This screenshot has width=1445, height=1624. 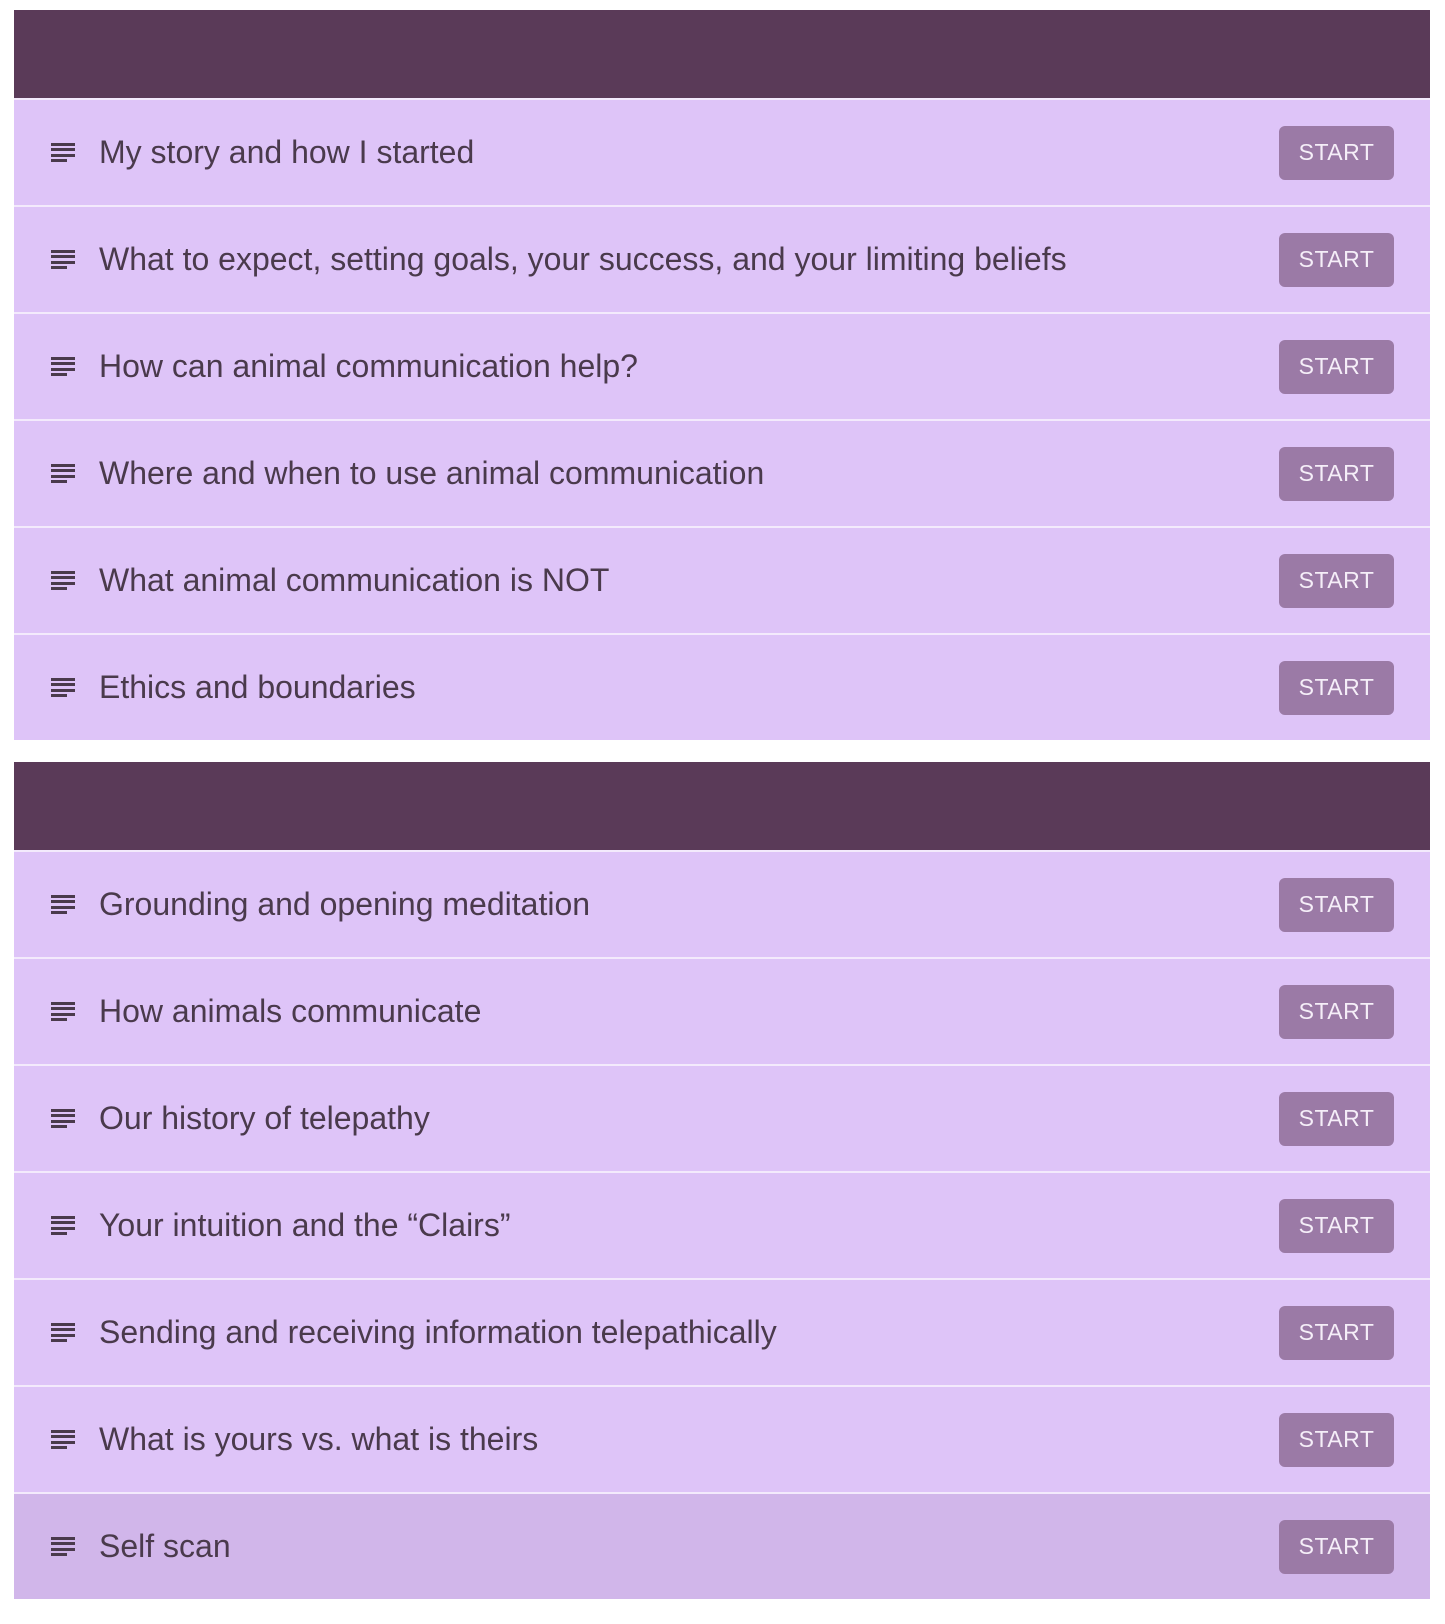 I want to click on lesson-row: What animal communication is NOT START, so click(x=722, y=579).